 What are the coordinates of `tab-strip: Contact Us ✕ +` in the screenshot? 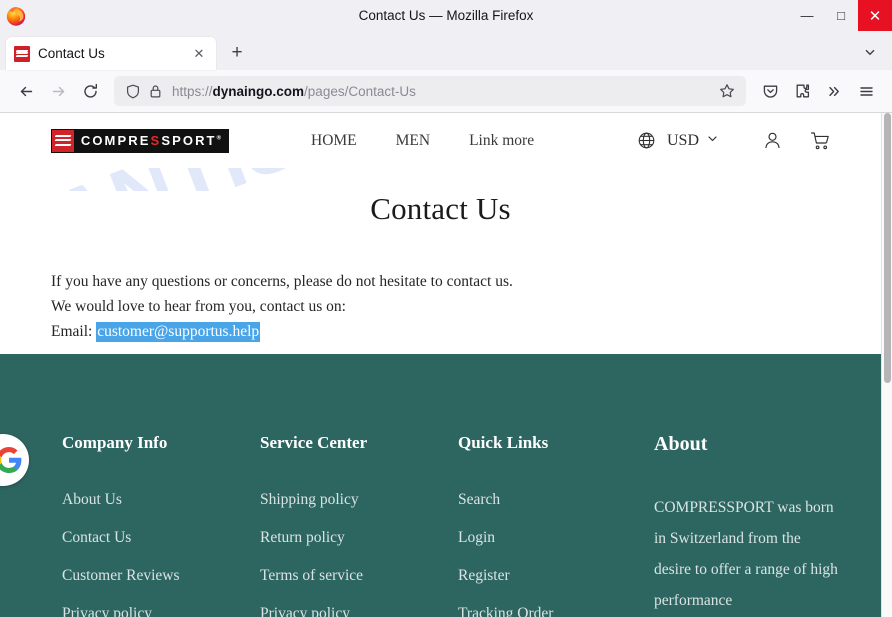 It's located at (446, 50).